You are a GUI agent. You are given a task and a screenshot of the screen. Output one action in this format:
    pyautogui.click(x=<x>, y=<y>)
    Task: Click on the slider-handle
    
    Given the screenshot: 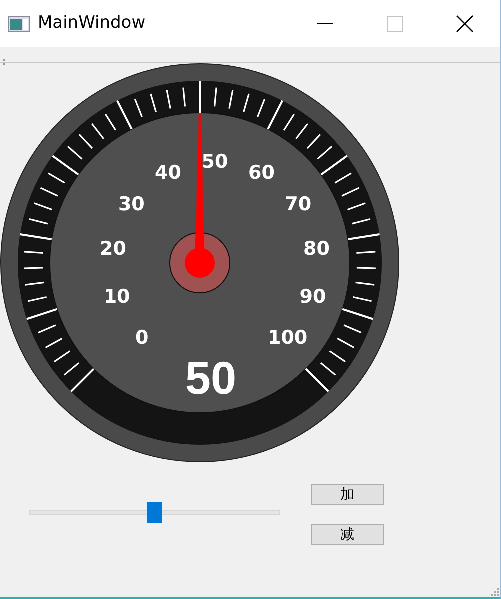 What is the action you would take?
    pyautogui.click(x=154, y=512)
    